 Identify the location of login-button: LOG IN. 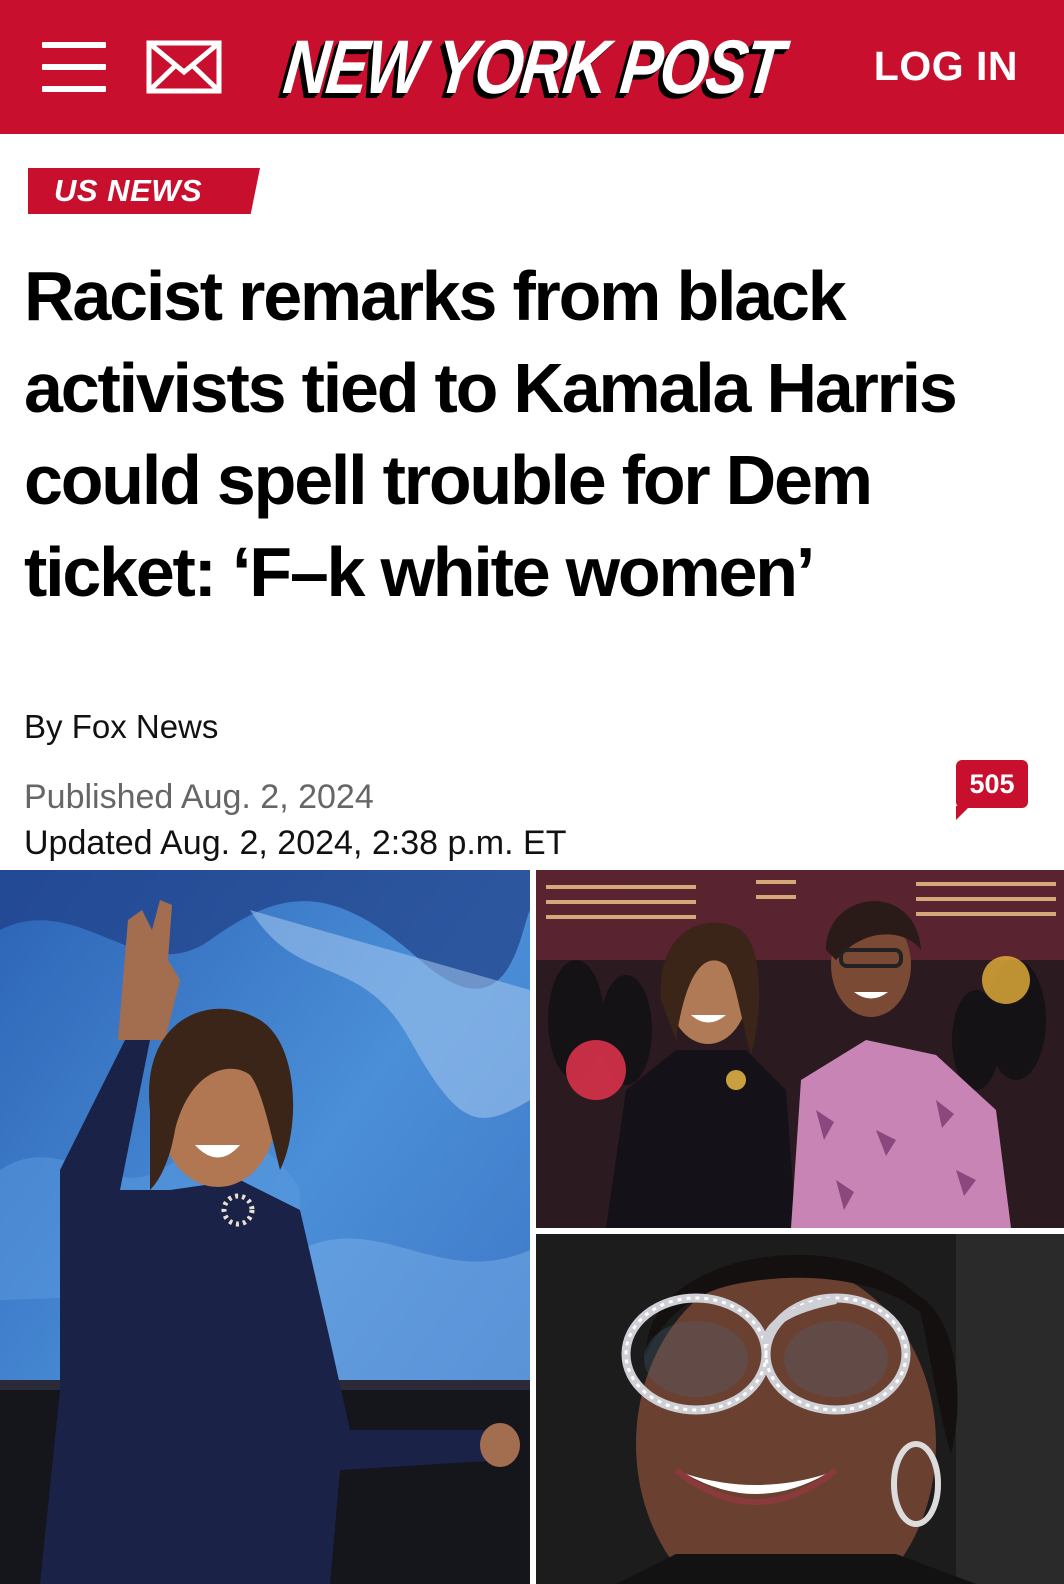
(946, 66).